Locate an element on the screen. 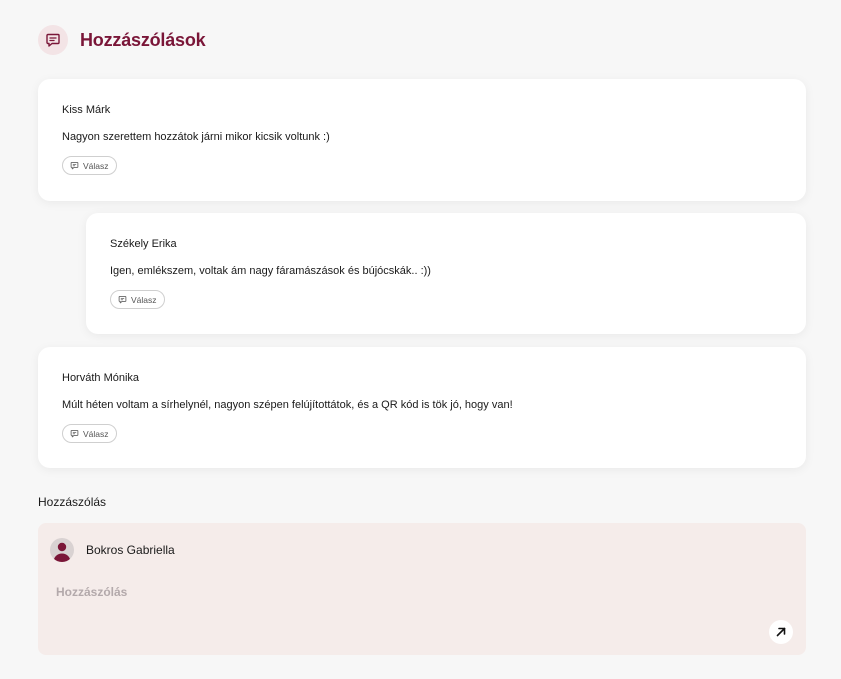  composer-section-label: Hozzászólás is located at coordinates (72, 502).